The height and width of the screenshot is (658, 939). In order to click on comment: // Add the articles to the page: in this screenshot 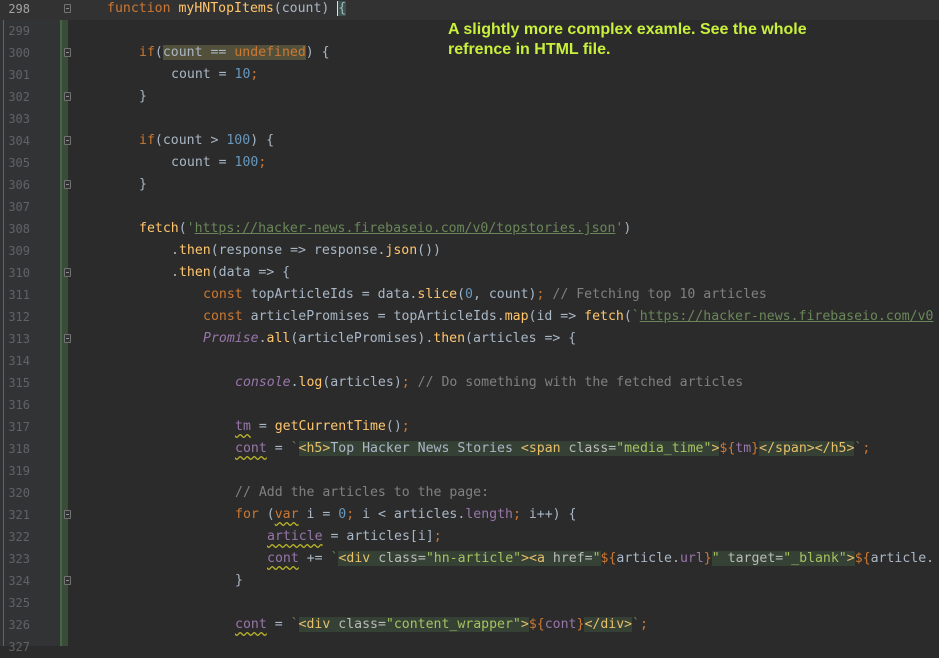, I will do `click(362, 492)`.